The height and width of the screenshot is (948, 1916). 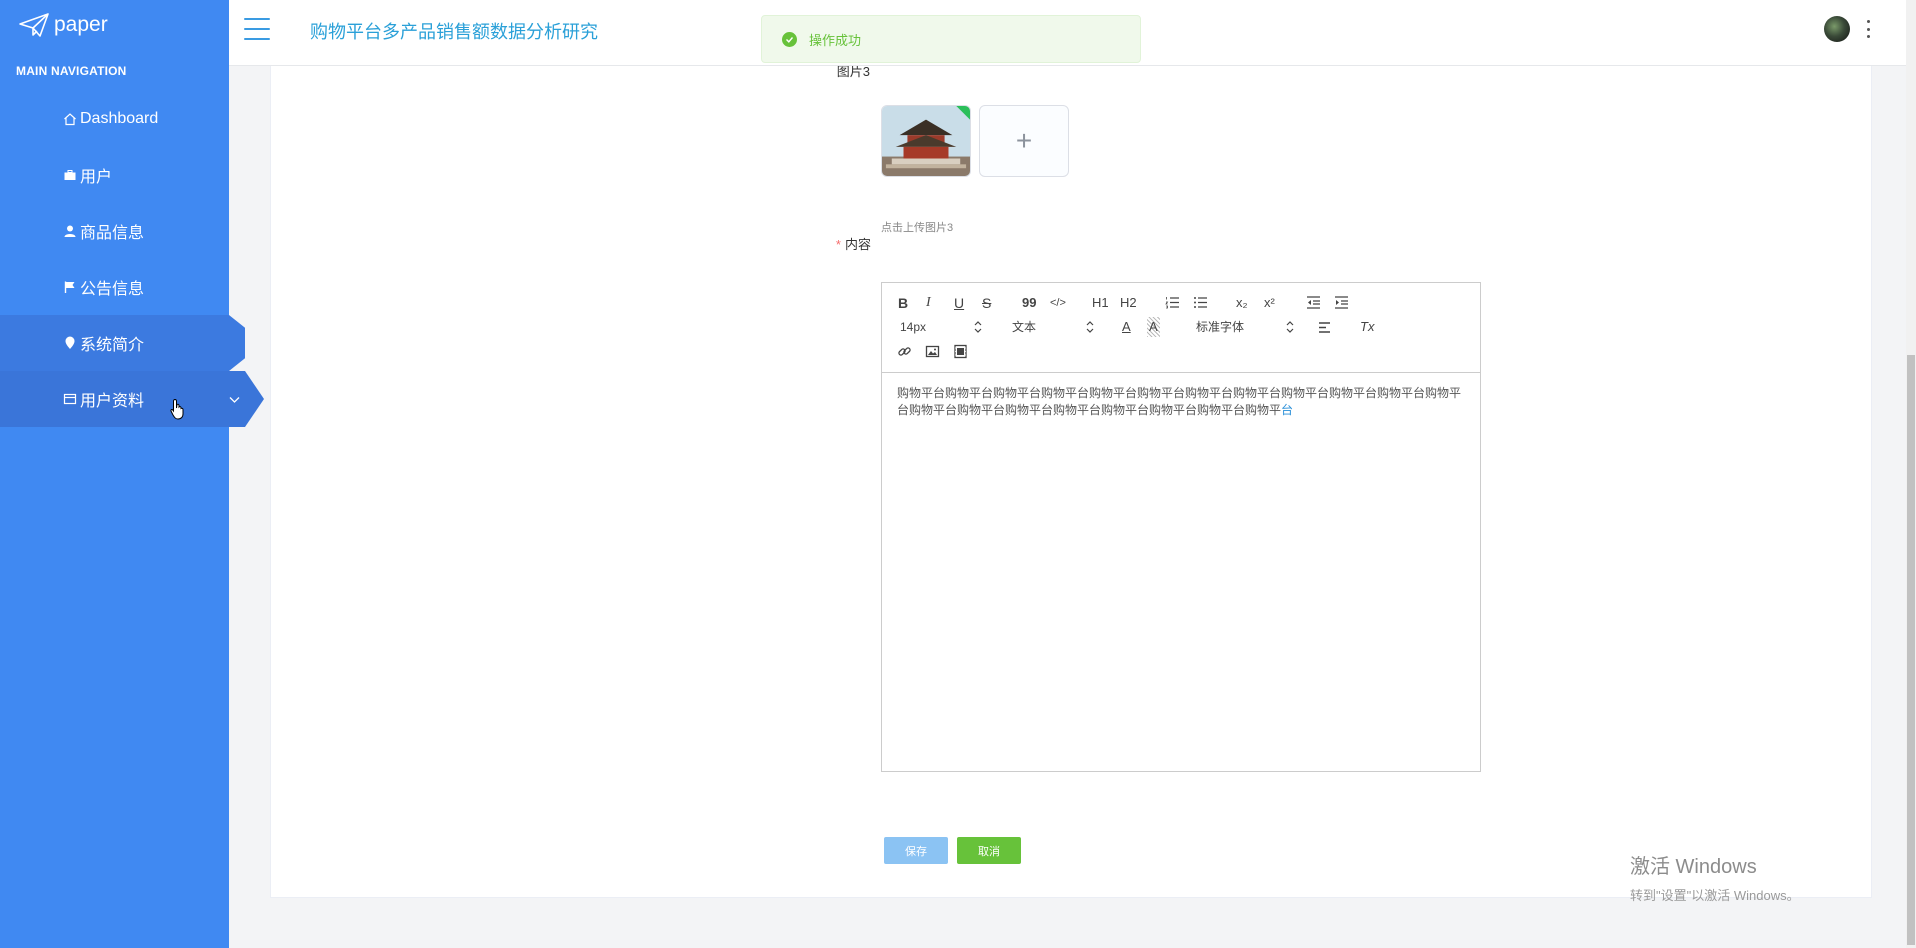 What do you see at coordinates (1029, 303) in the screenshot?
I see `blockquote-button: 99` at bounding box center [1029, 303].